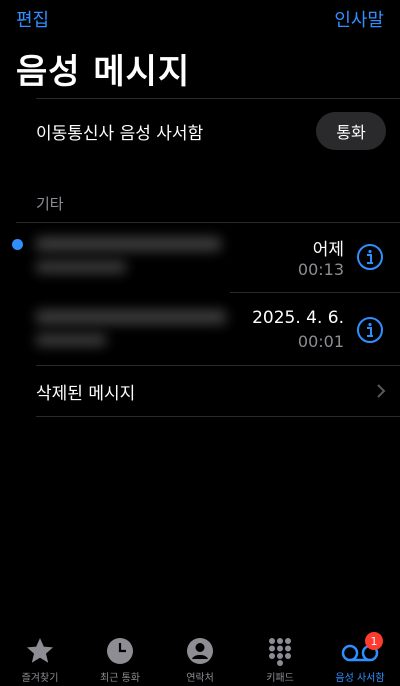  I want to click on unread-indicator, so click(17, 244).